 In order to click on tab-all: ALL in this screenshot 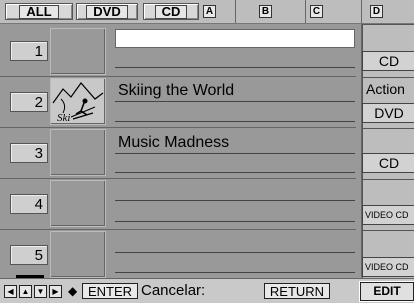, I will do `click(39, 11)`.